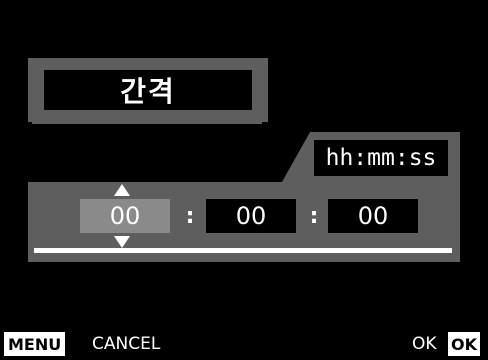 This screenshot has width=488, height=360. I want to click on decrement-arrow-icon, so click(122, 242).